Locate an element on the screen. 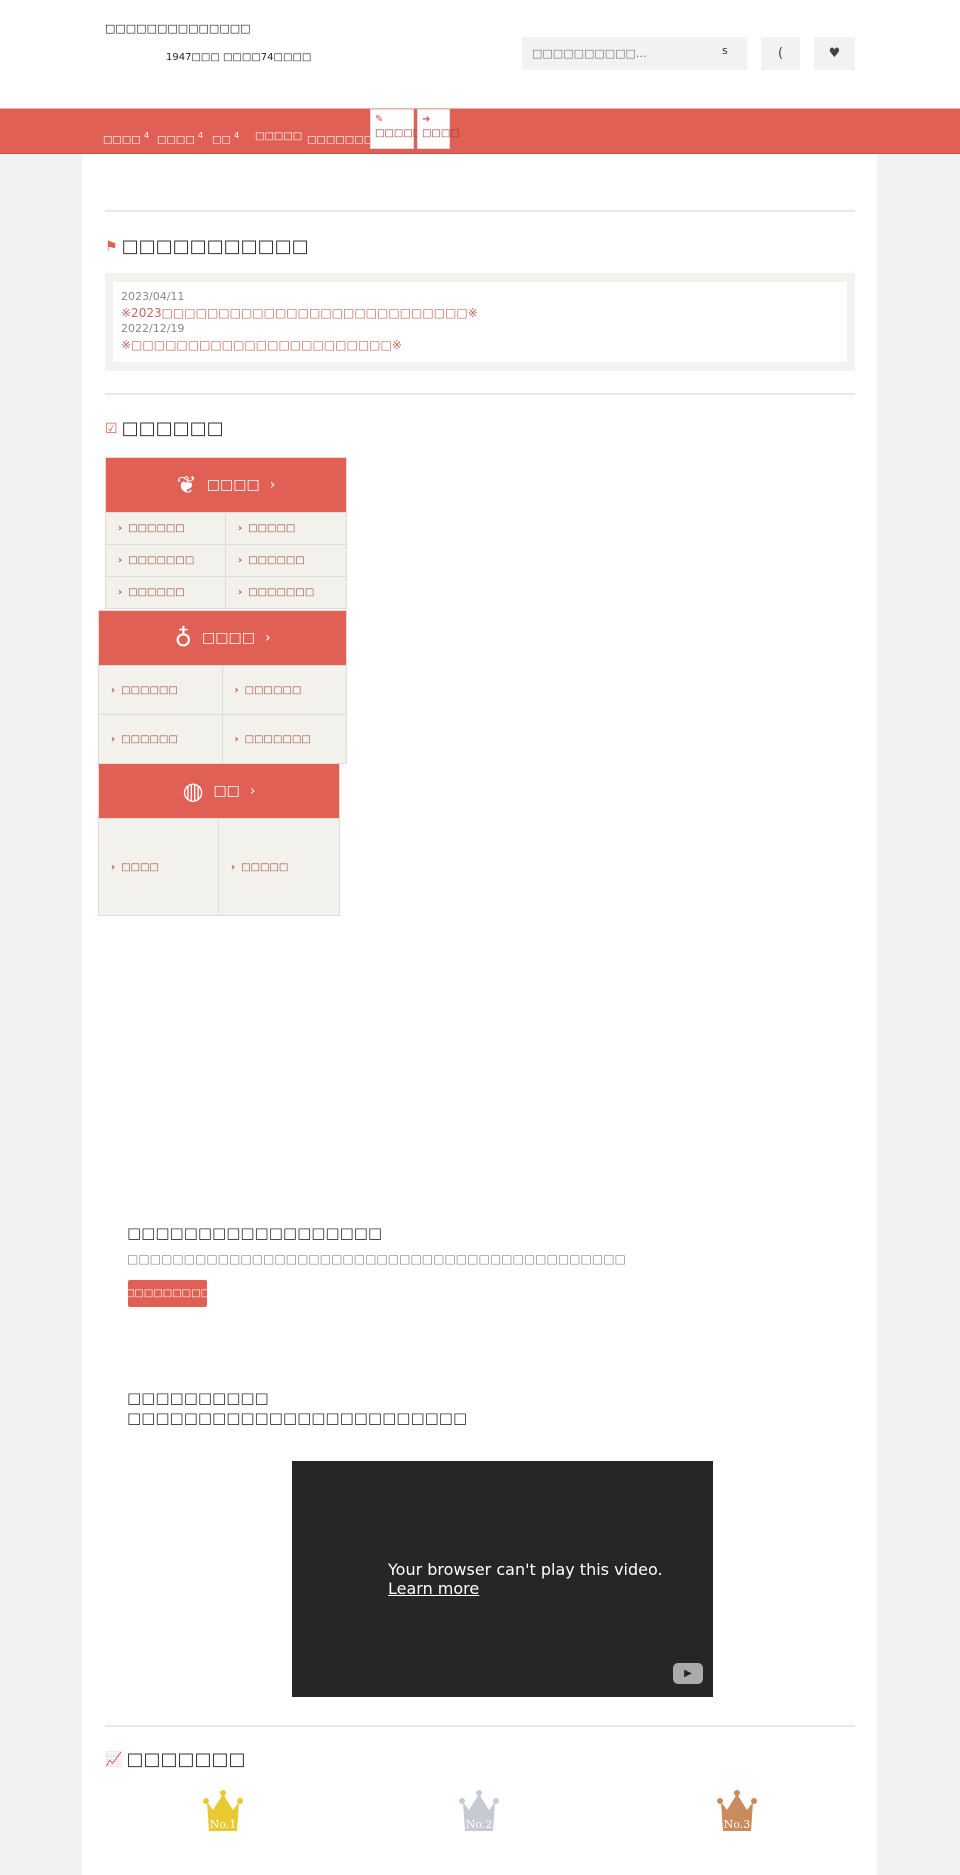 The height and width of the screenshot is (1875, 960). news-heading-text: □□□□□□□□□□□ is located at coordinates (215, 246).